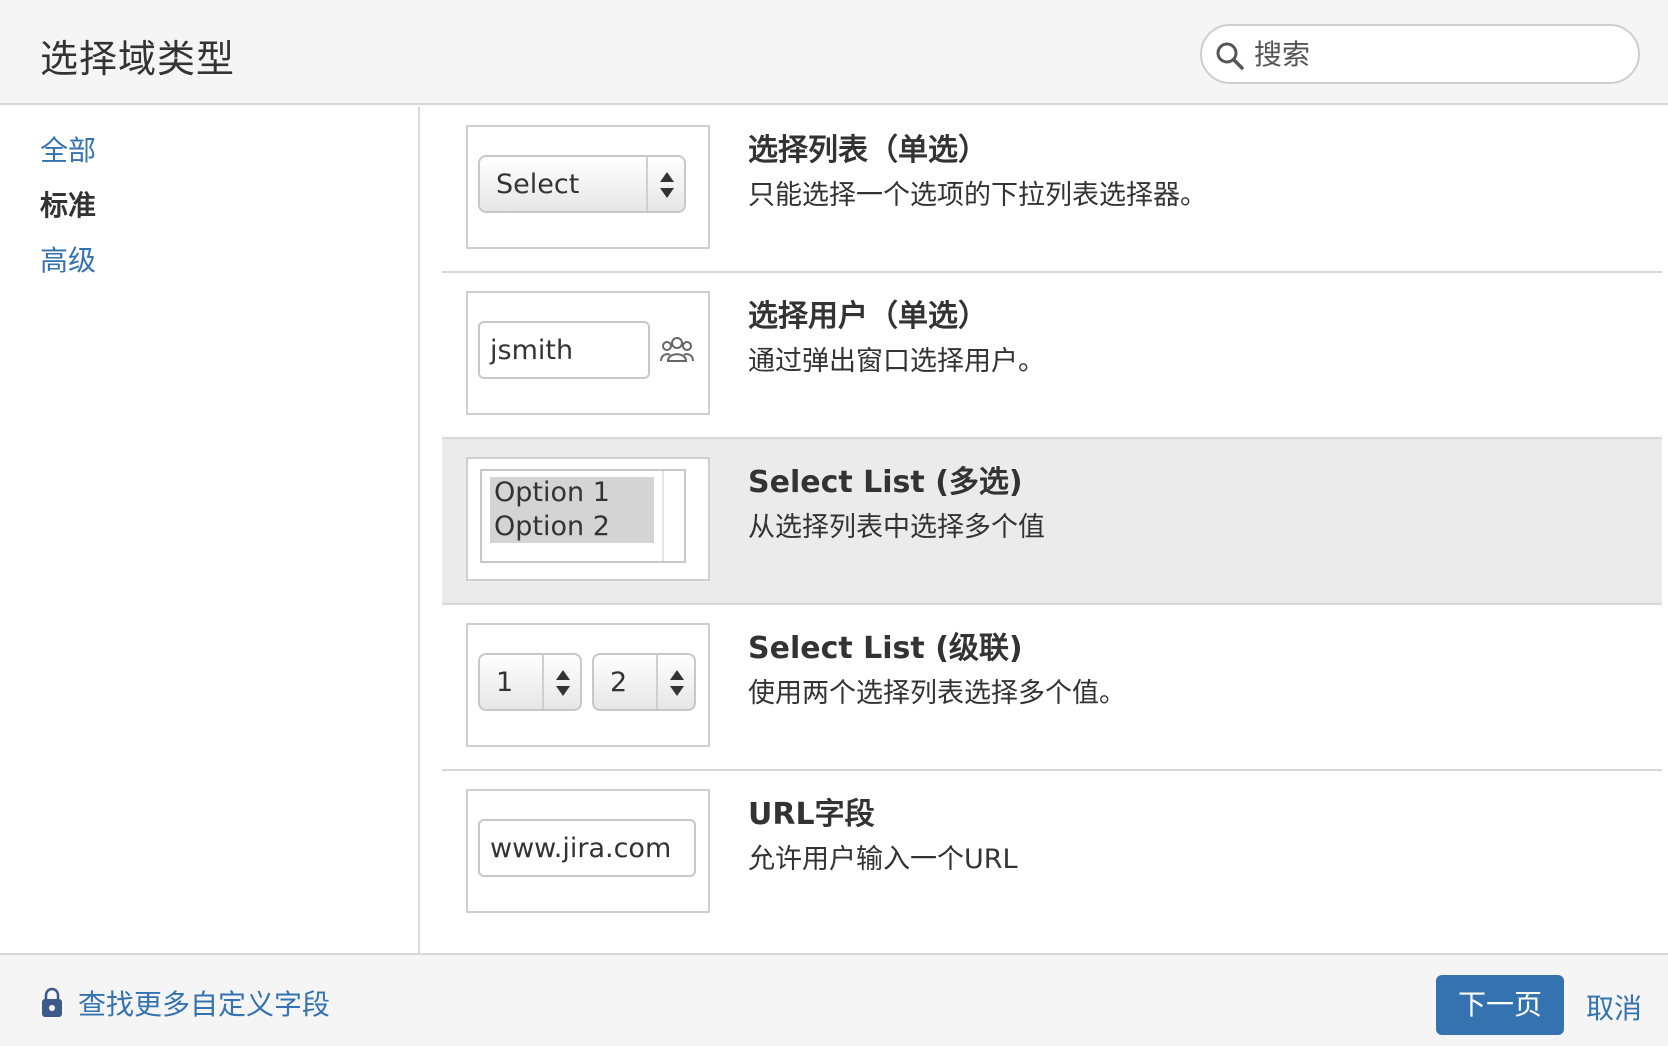 The width and height of the screenshot is (1668, 1046). Describe the element at coordinates (68, 259) in the screenshot. I see `sidebar-item-advanced: 高级` at that location.